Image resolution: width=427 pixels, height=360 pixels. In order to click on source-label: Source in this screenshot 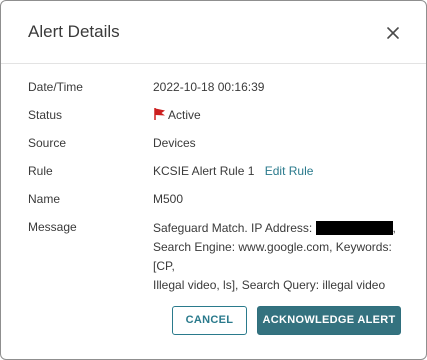, I will do `click(47, 143)`.